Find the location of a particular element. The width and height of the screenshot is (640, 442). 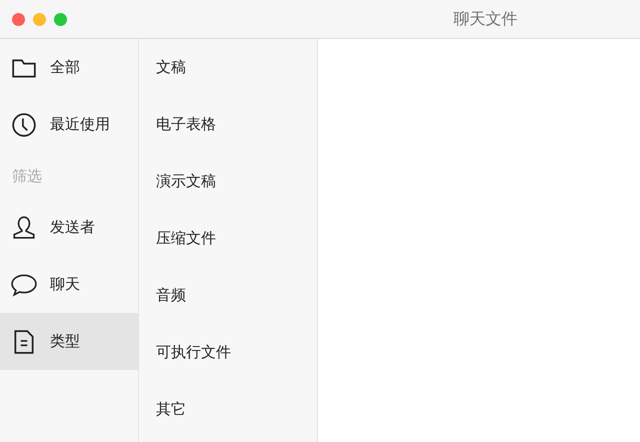

sidebar-item: 全部 is located at coordinates (69, 67).